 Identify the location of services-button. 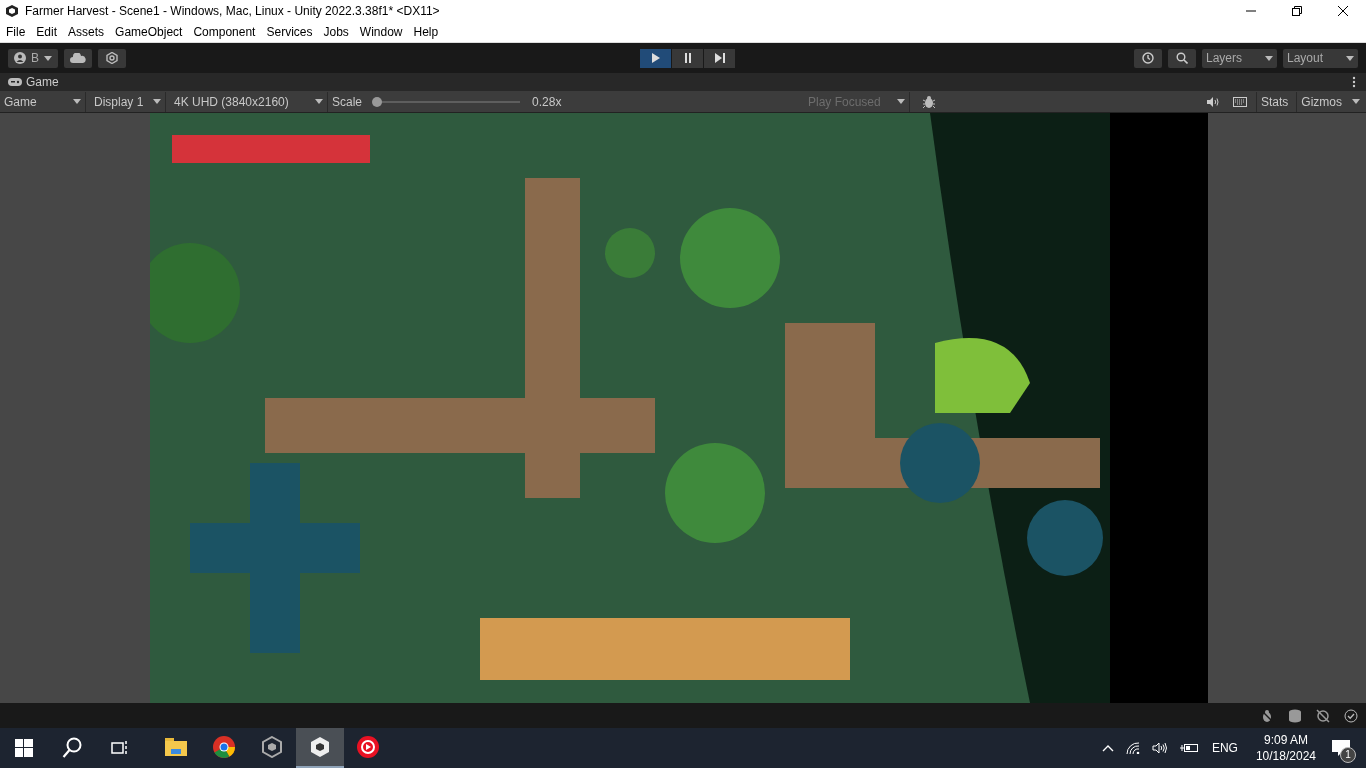
(112, 58).